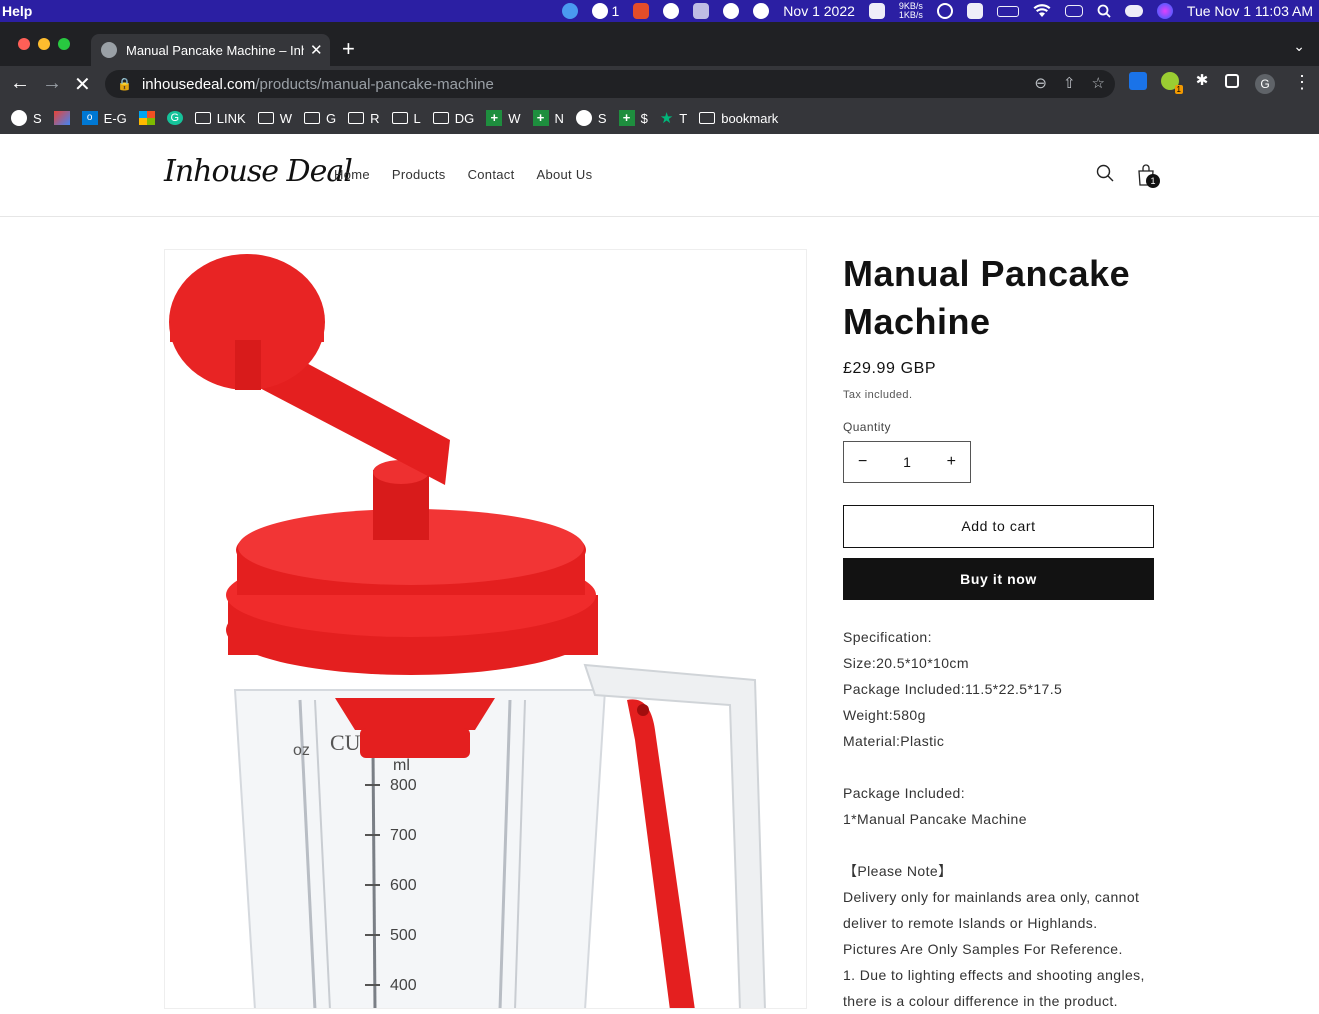  Describe the element at coordinates (319, 118) in the screenshot. I see `bookmark-folder: G` at that location.